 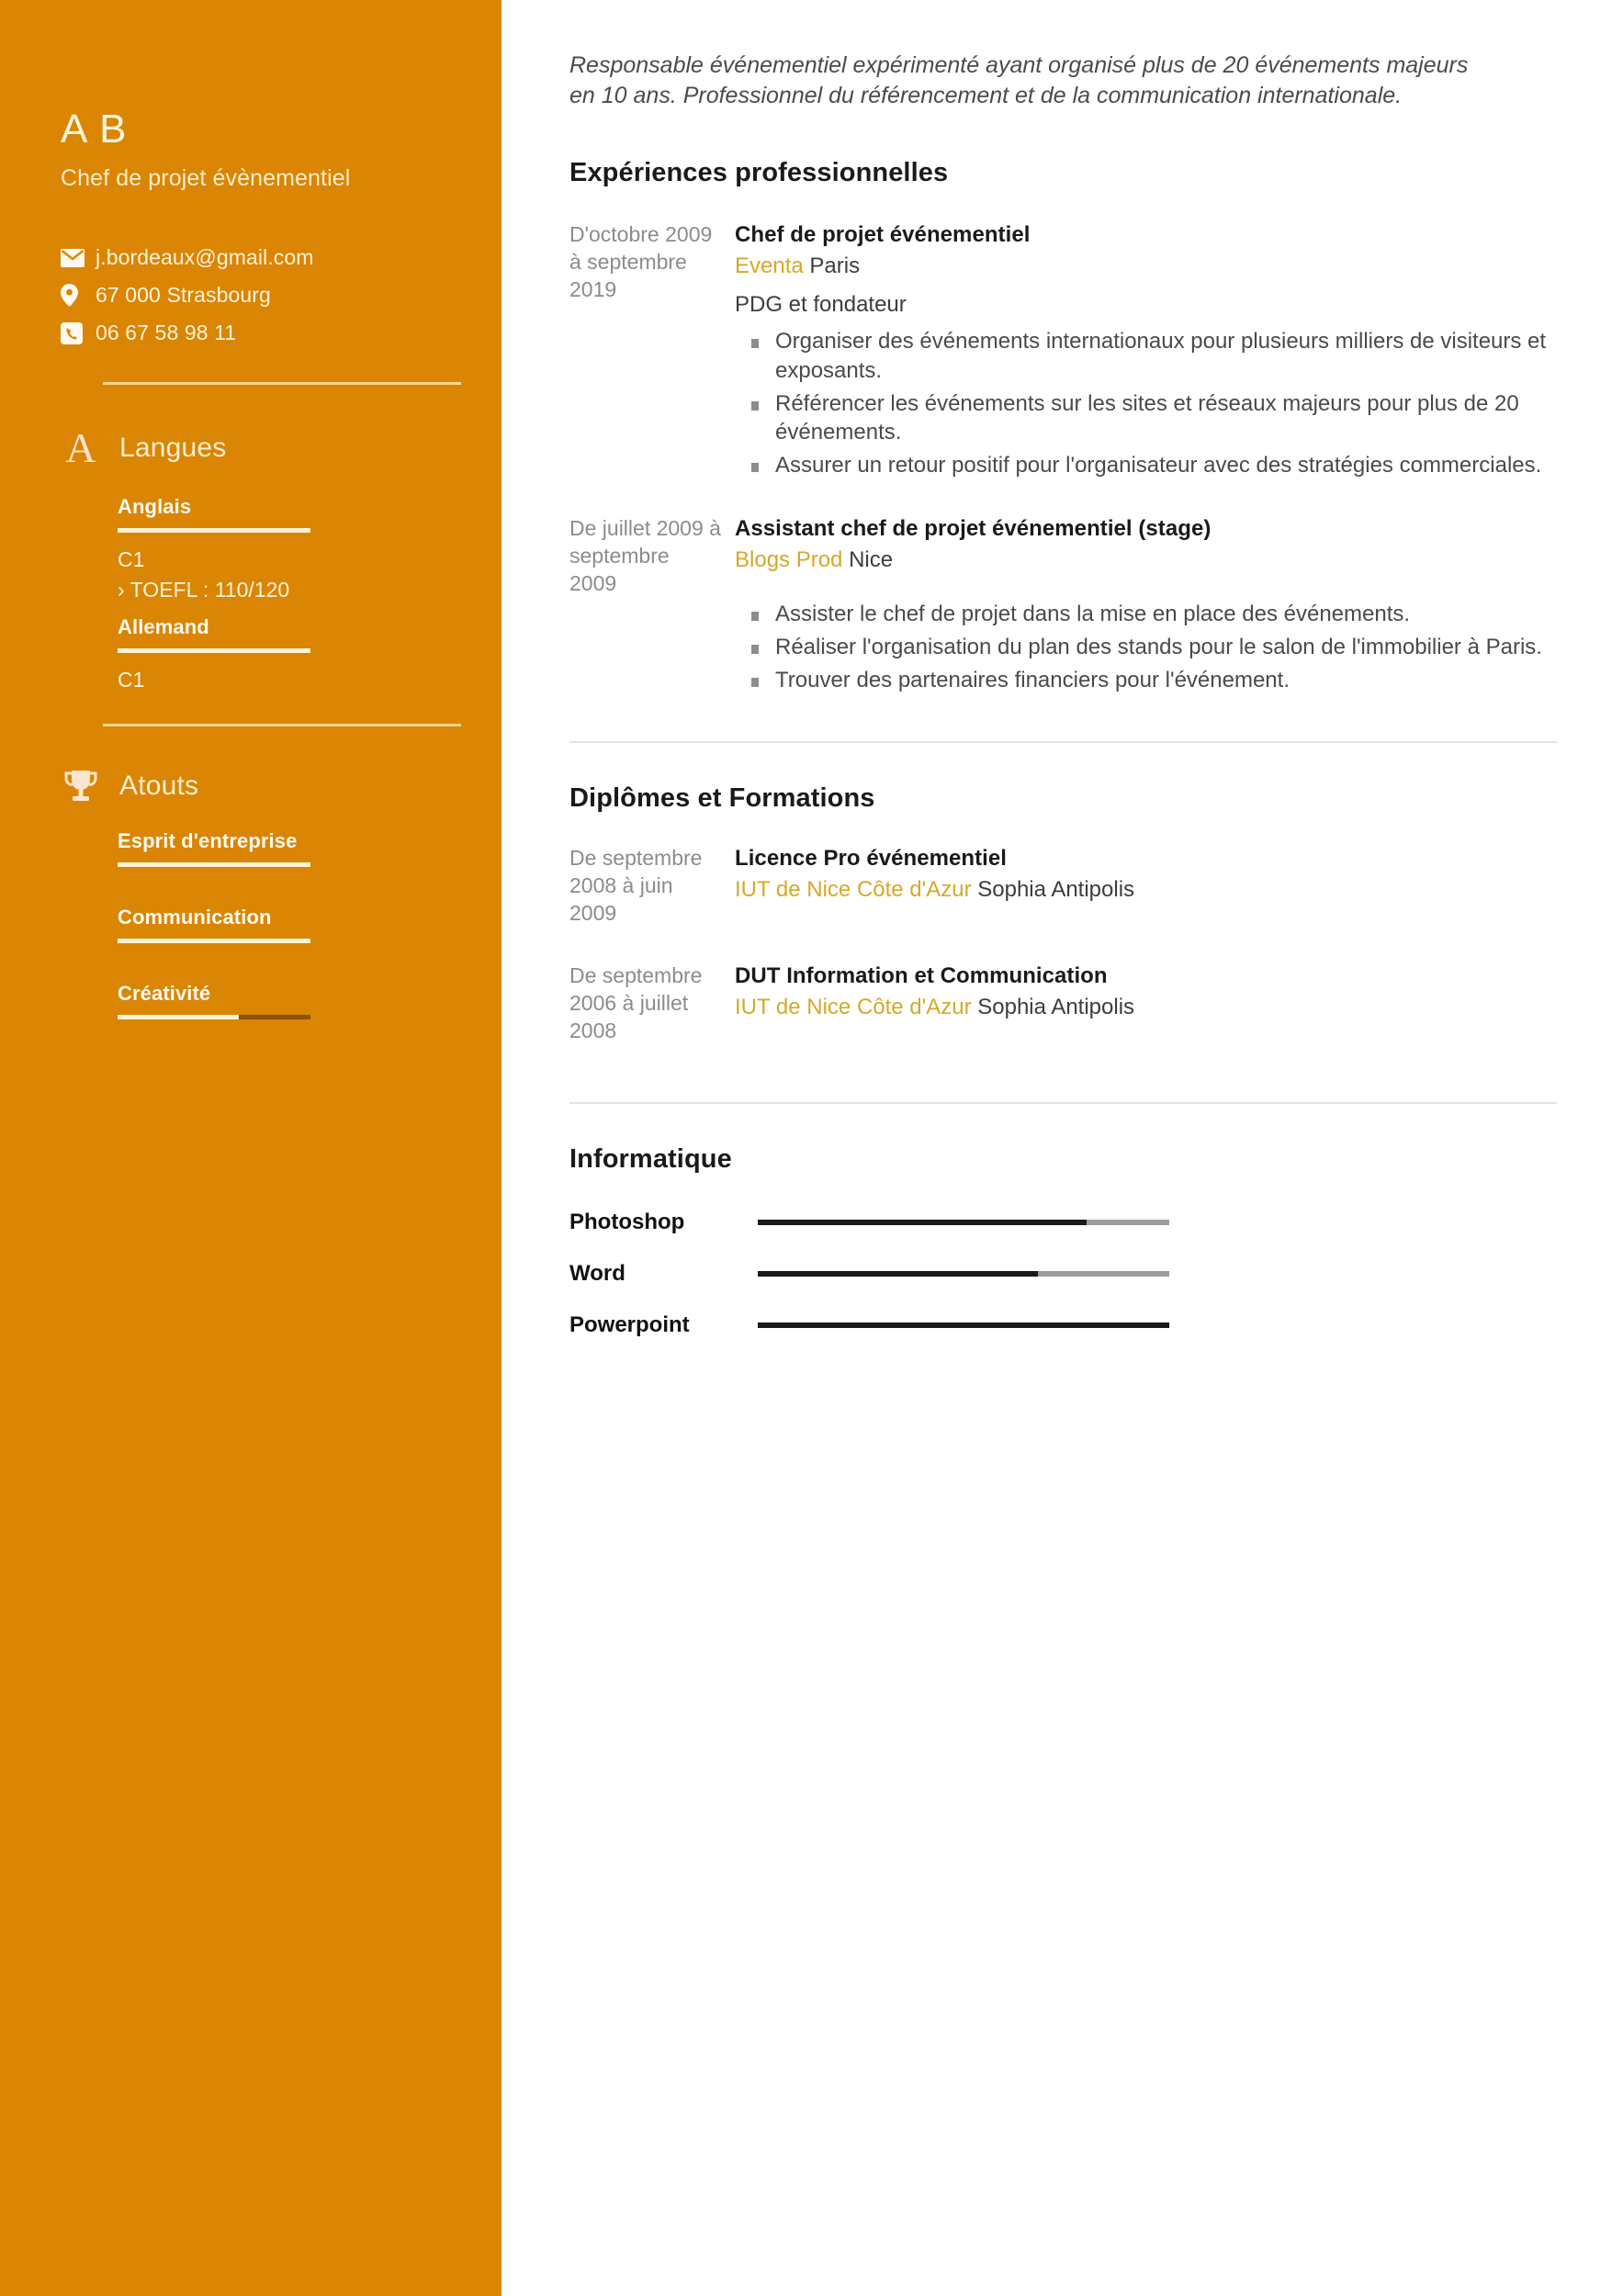 What do you see at coordinates (650, 1158) in the screenshot?
I see `section-title-computing: Informatique` at bounding box center [650, 1158].